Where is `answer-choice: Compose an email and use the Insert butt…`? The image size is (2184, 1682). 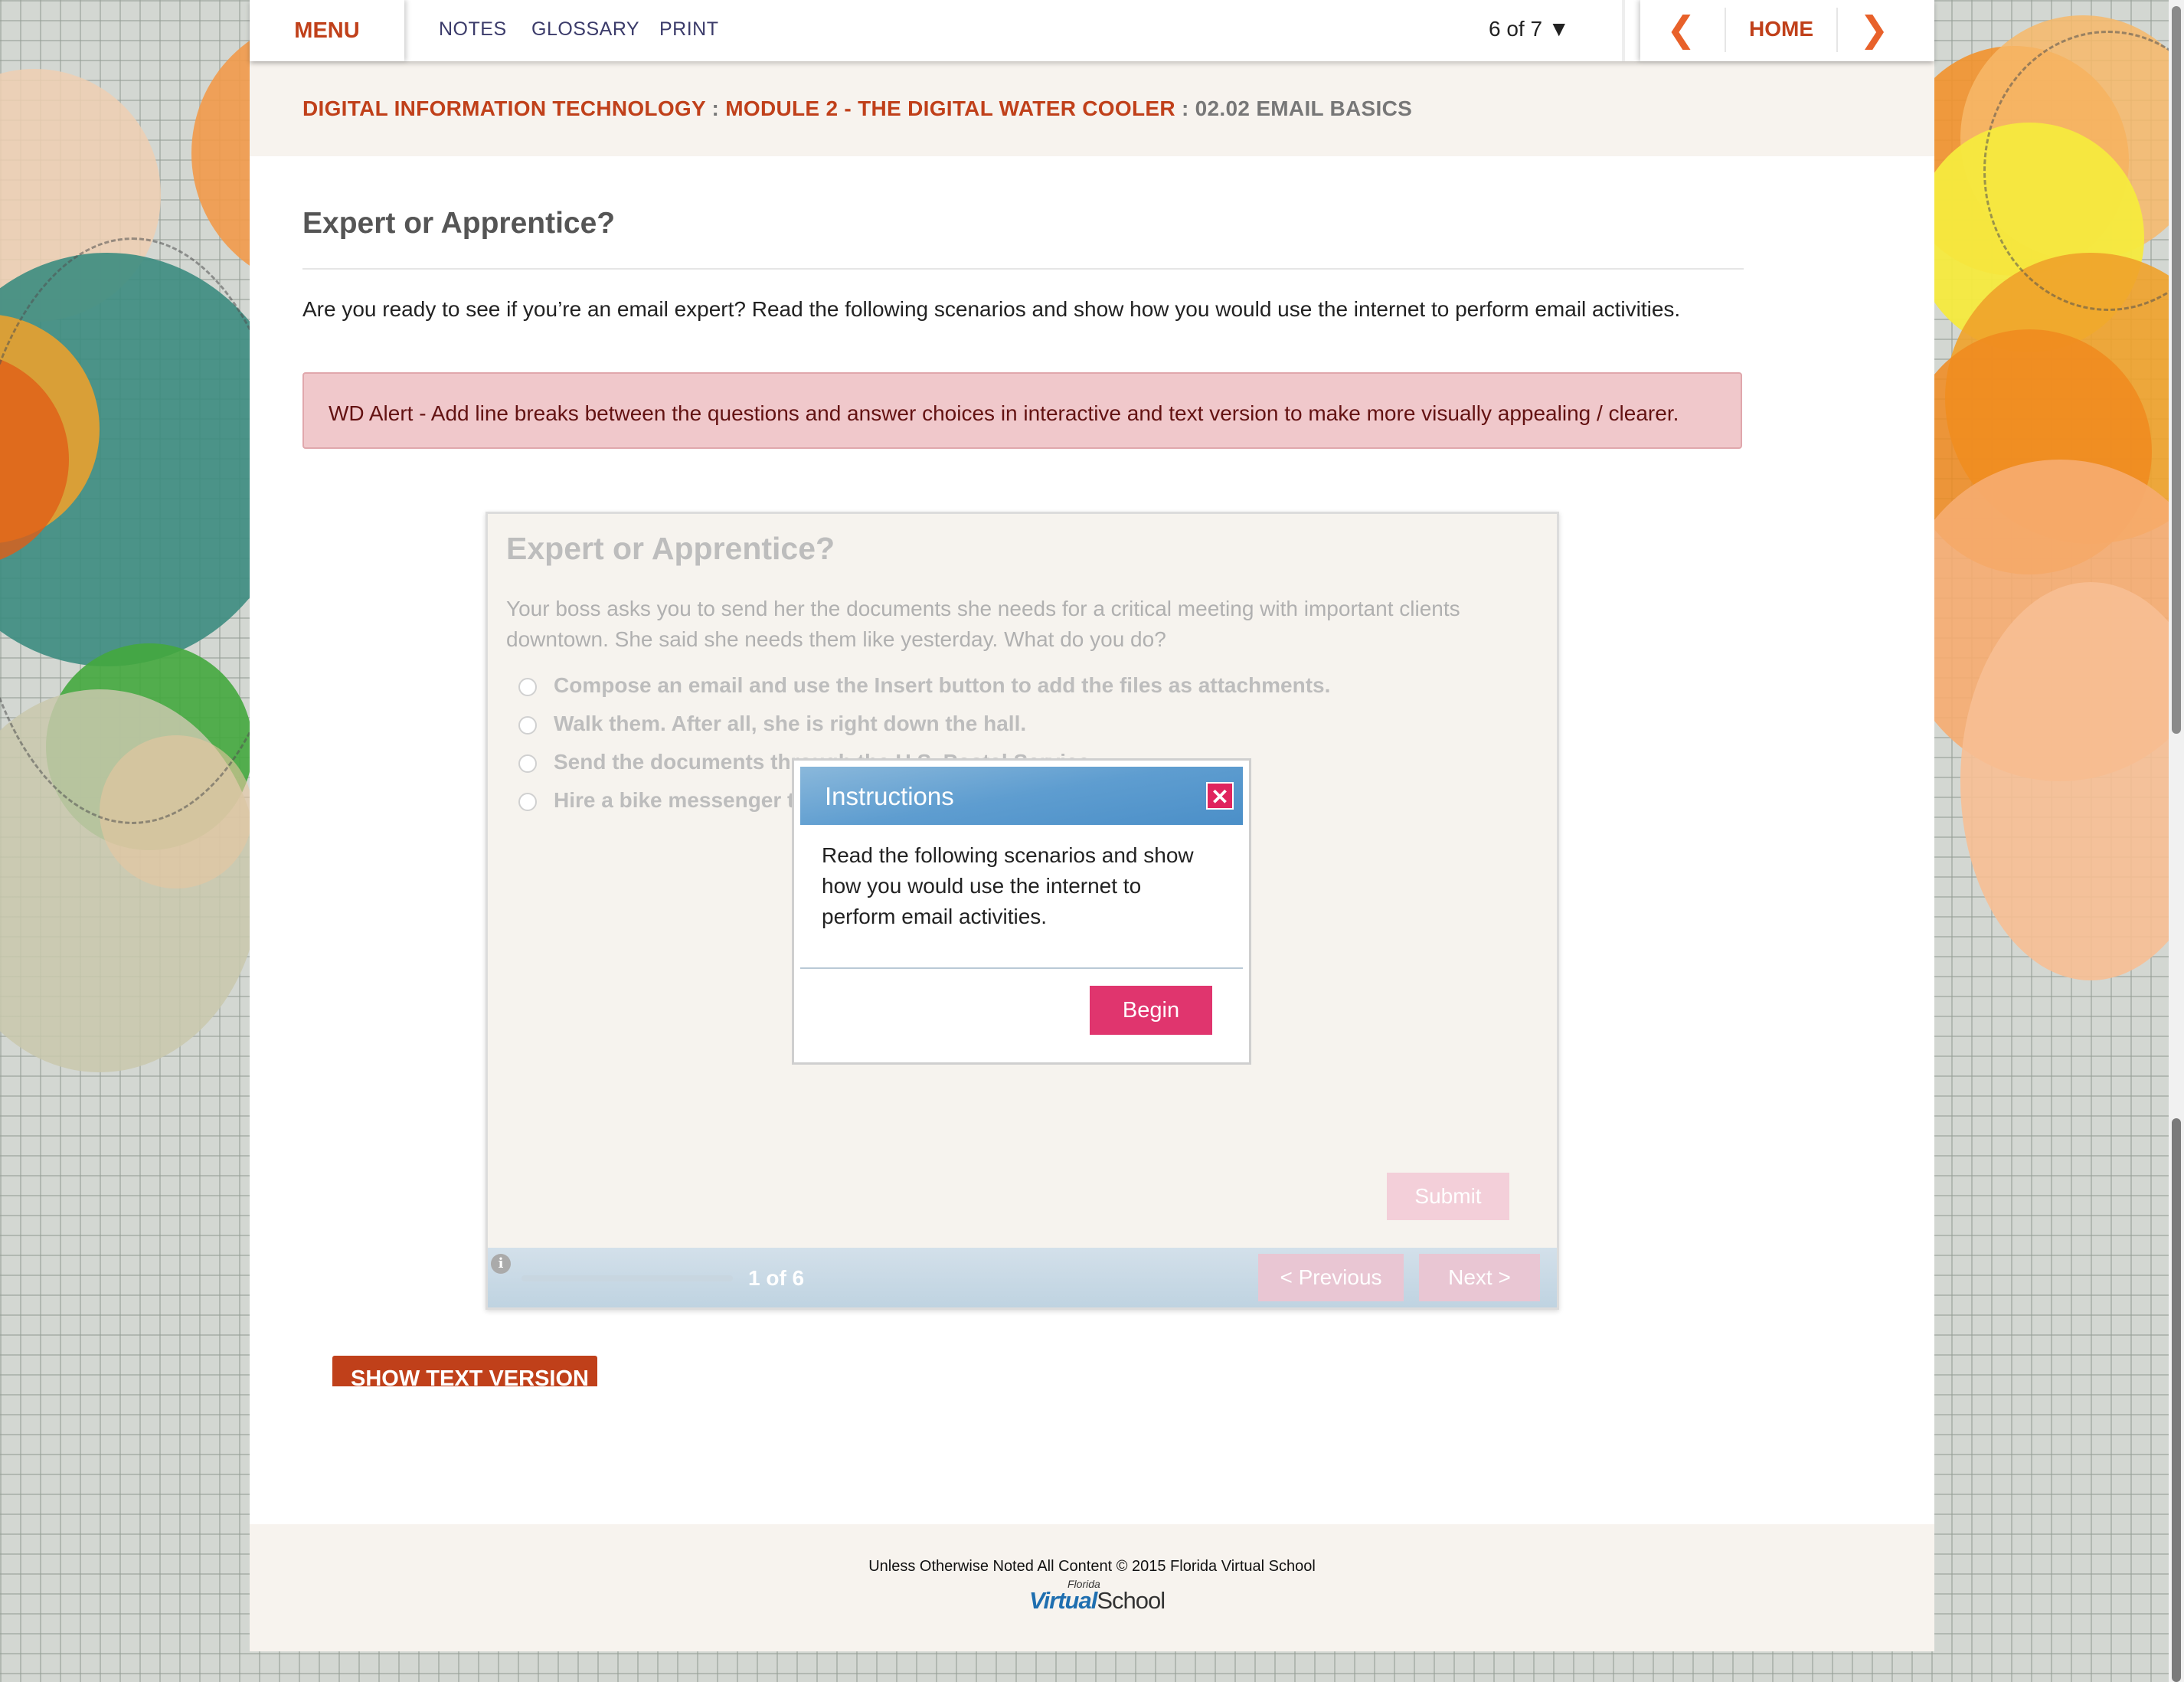
answer-choice: Compose an email and use the Insert butt… is located at coordinates (924, 686).